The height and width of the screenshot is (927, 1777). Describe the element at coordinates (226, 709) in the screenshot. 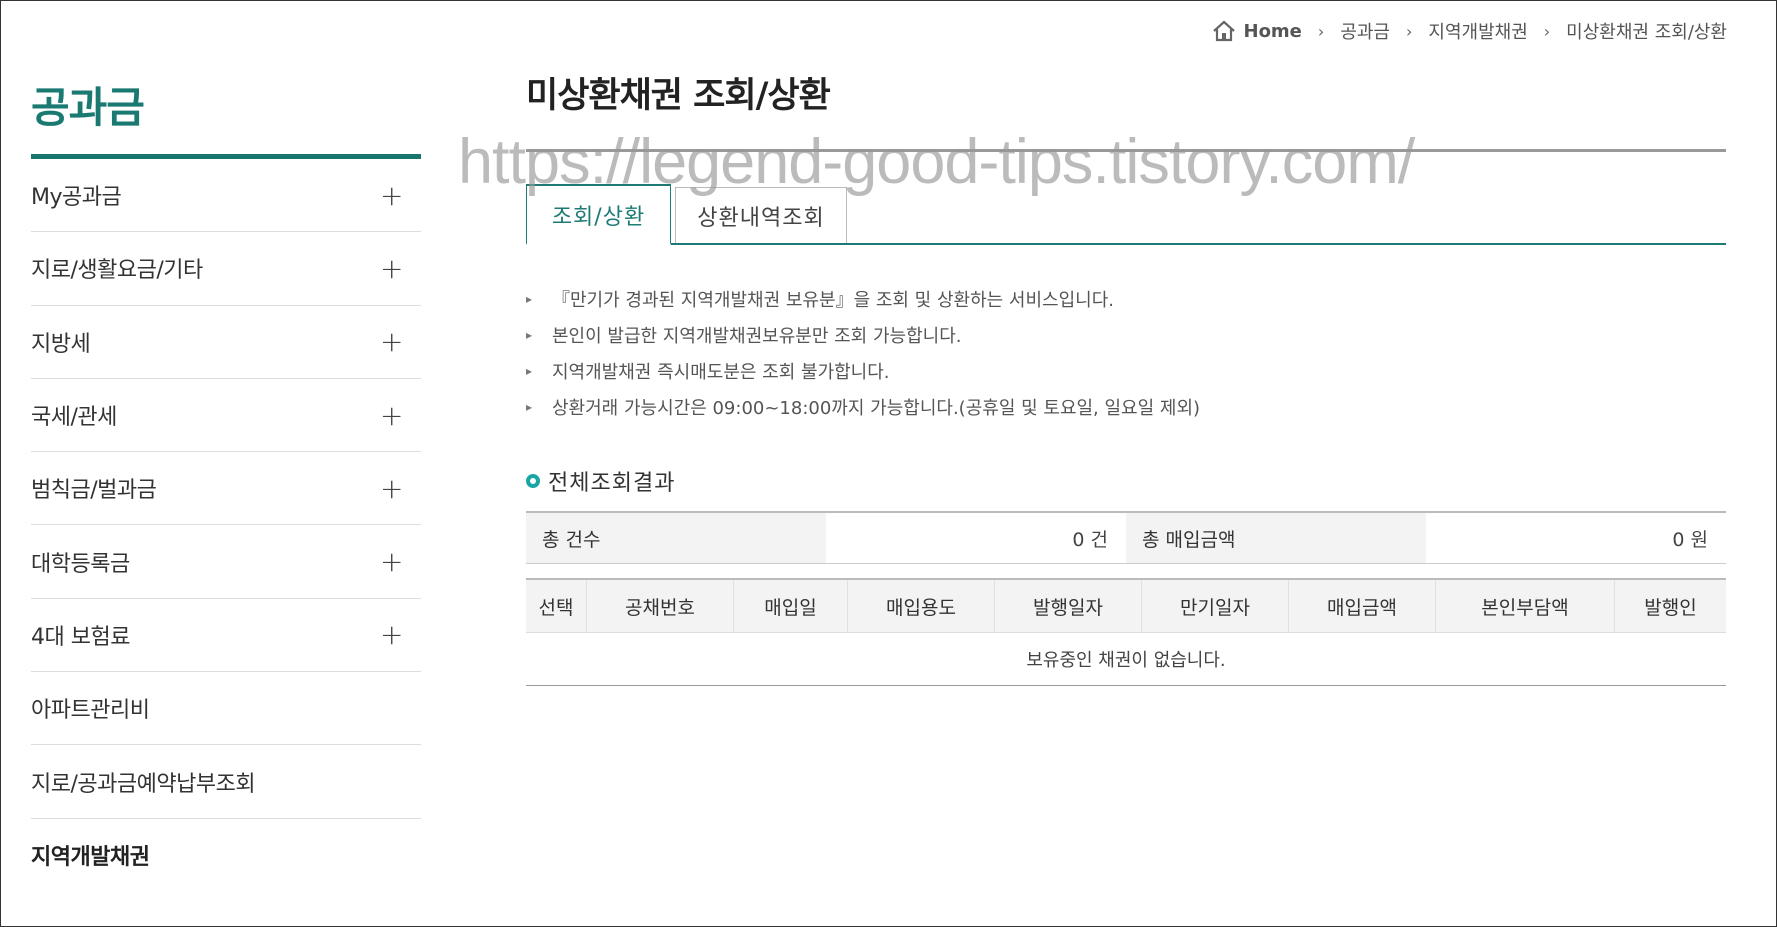

I see `sidebar-item-apartment: 아파트관리비` at that location.